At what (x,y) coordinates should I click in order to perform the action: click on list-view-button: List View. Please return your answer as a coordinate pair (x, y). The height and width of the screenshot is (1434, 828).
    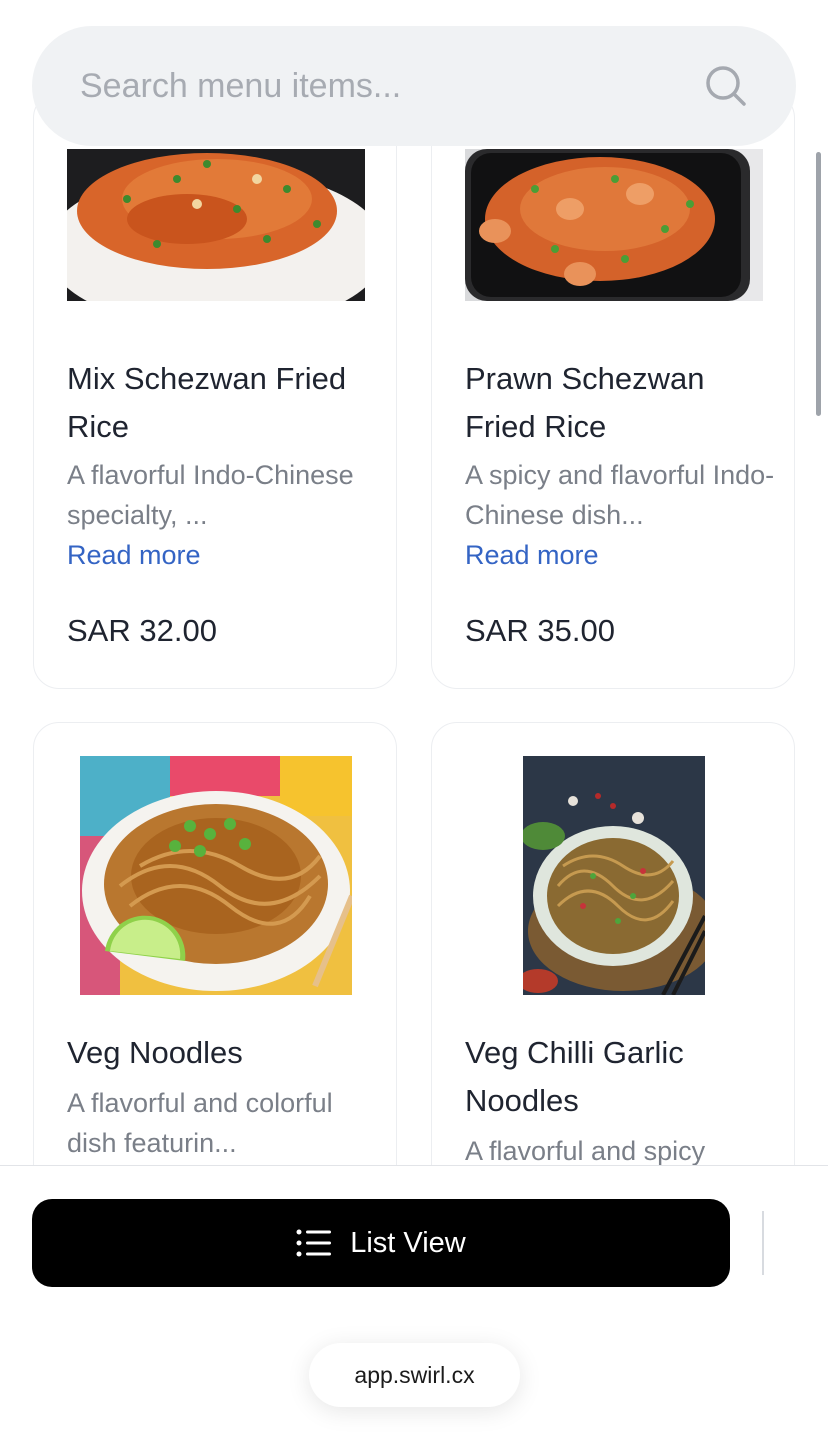
    Looking at the image, I should click on (381, 1243).